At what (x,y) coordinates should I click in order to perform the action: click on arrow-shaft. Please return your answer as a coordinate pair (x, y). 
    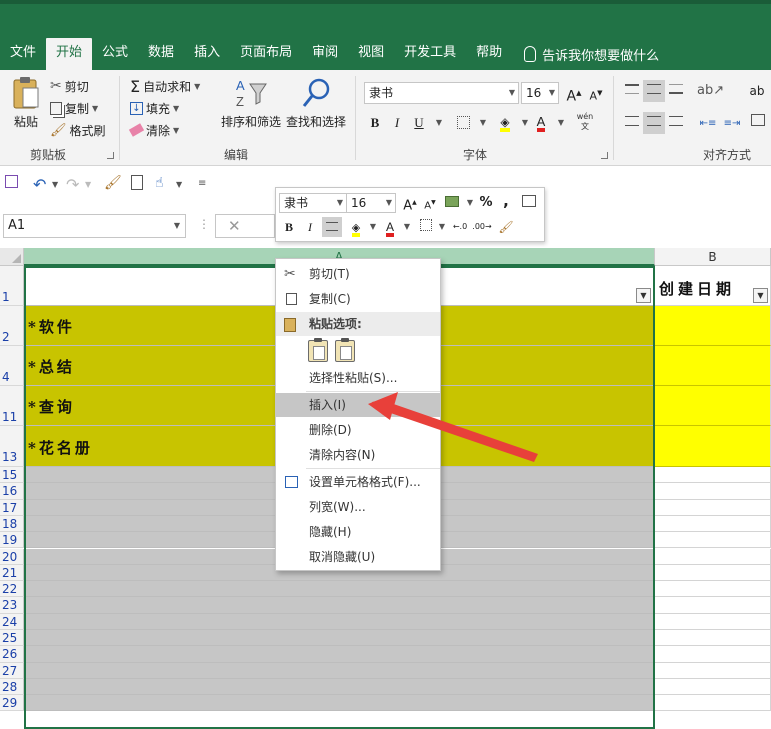
    Looking at the image, I should click on (455, 431).